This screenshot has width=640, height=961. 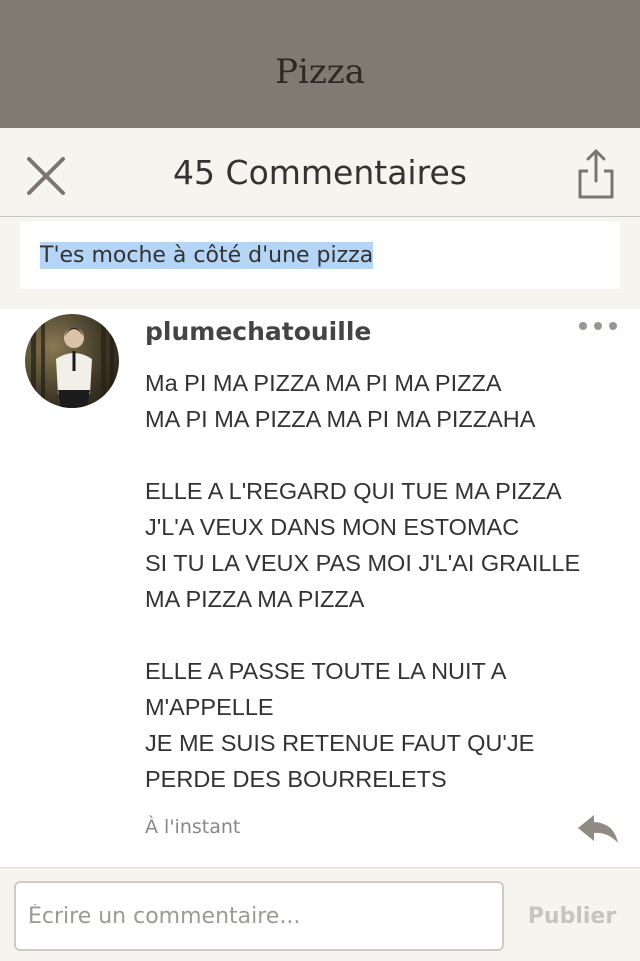 What do you see at coordinates (255, 599) in the screenshot?
I see `comment-line: MA PIZZA MA PIZZA` at bounding box center [255, 599].